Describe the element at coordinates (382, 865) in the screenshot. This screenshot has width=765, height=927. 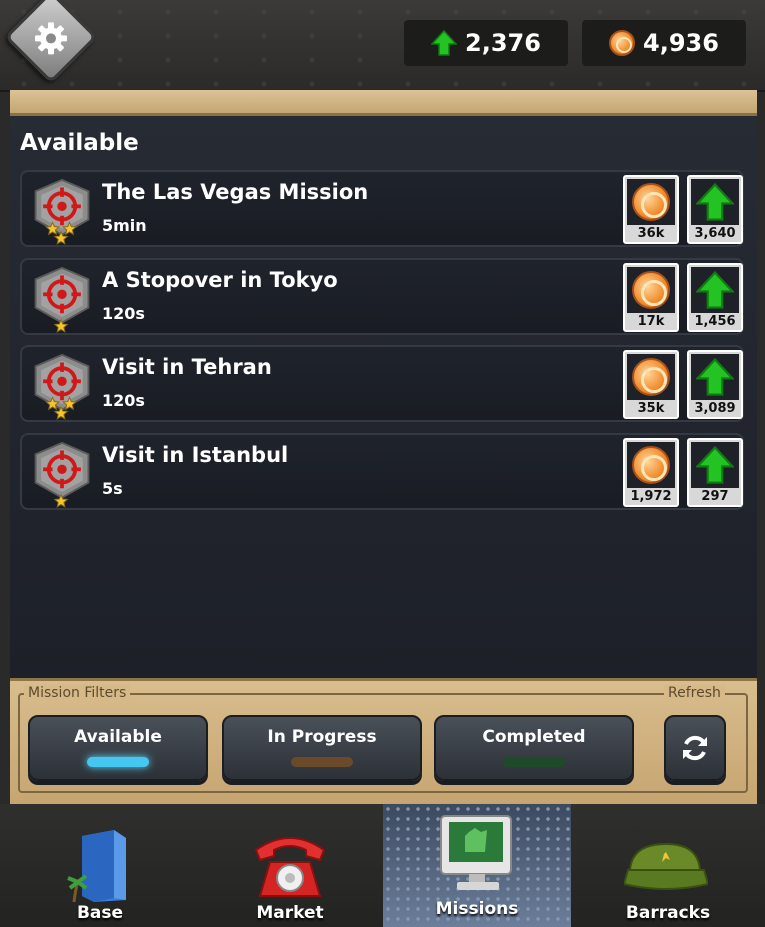
I see `bottom-nav: Base Market Missions Barracks` at that location.